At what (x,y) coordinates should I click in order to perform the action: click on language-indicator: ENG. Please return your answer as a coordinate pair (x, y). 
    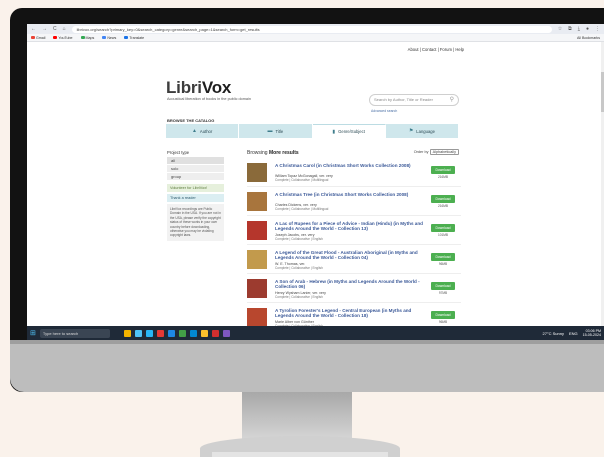
    Looking at the image, I should click on (573, 333).